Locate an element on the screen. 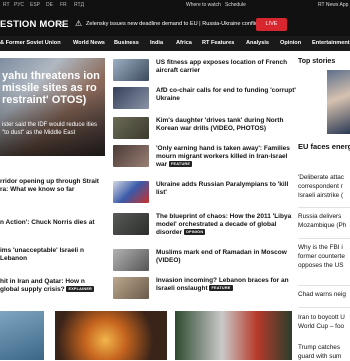  live-button: LIVE is located at coordinates (271, 24).